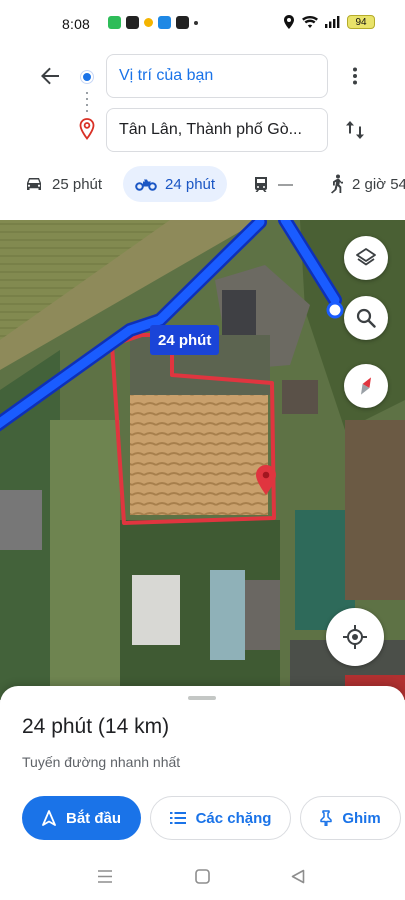 This screenshot has height=900, width=405. Describe the element at coordinates (285, 184) in the screenshot. I see `mode-transit-label: —` at that location.